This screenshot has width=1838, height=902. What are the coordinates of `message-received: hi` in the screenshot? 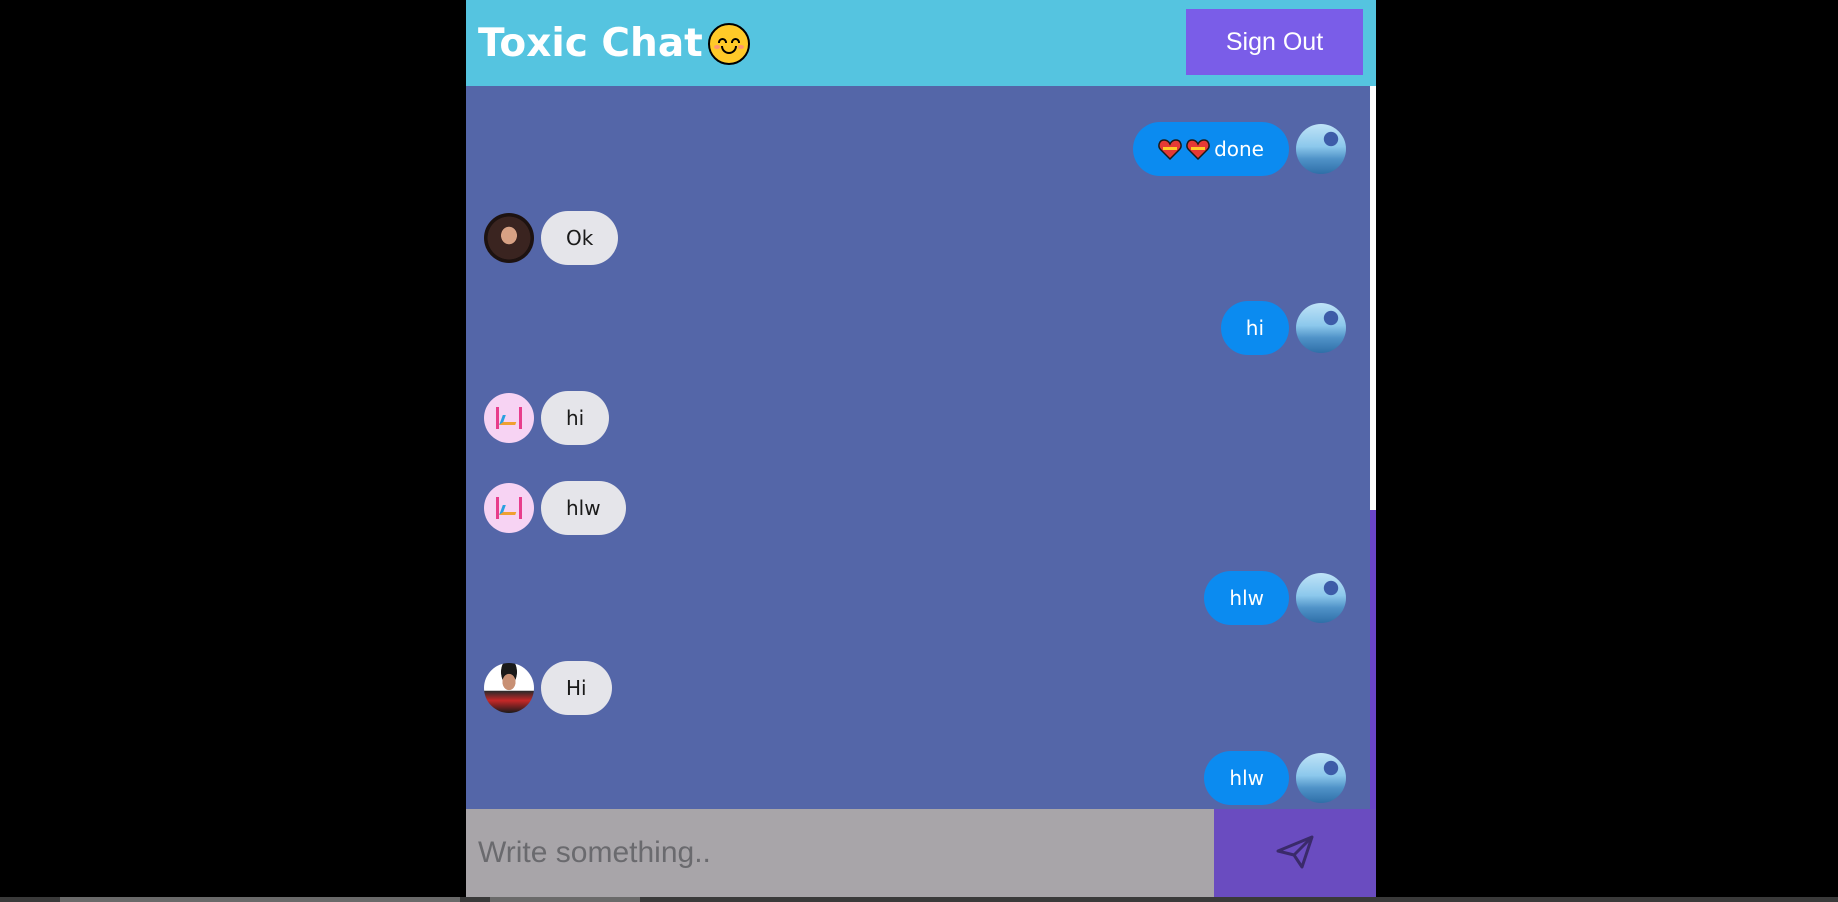 It's located at (547, 418).